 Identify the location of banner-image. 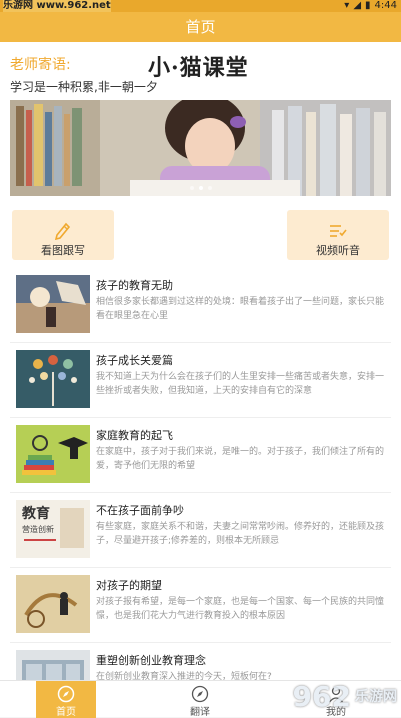
(200, 148).